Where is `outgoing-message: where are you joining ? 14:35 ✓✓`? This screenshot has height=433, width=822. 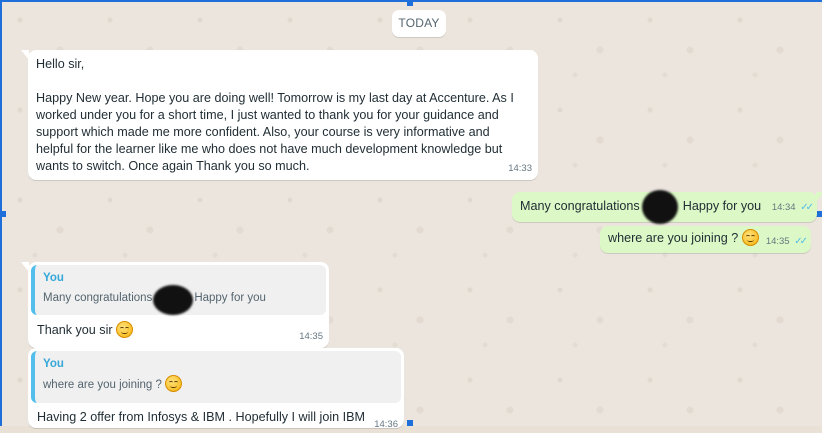 outgoing-message: where are you joining ? 14:35 ✓✓ is located at coordinates (705, 239).